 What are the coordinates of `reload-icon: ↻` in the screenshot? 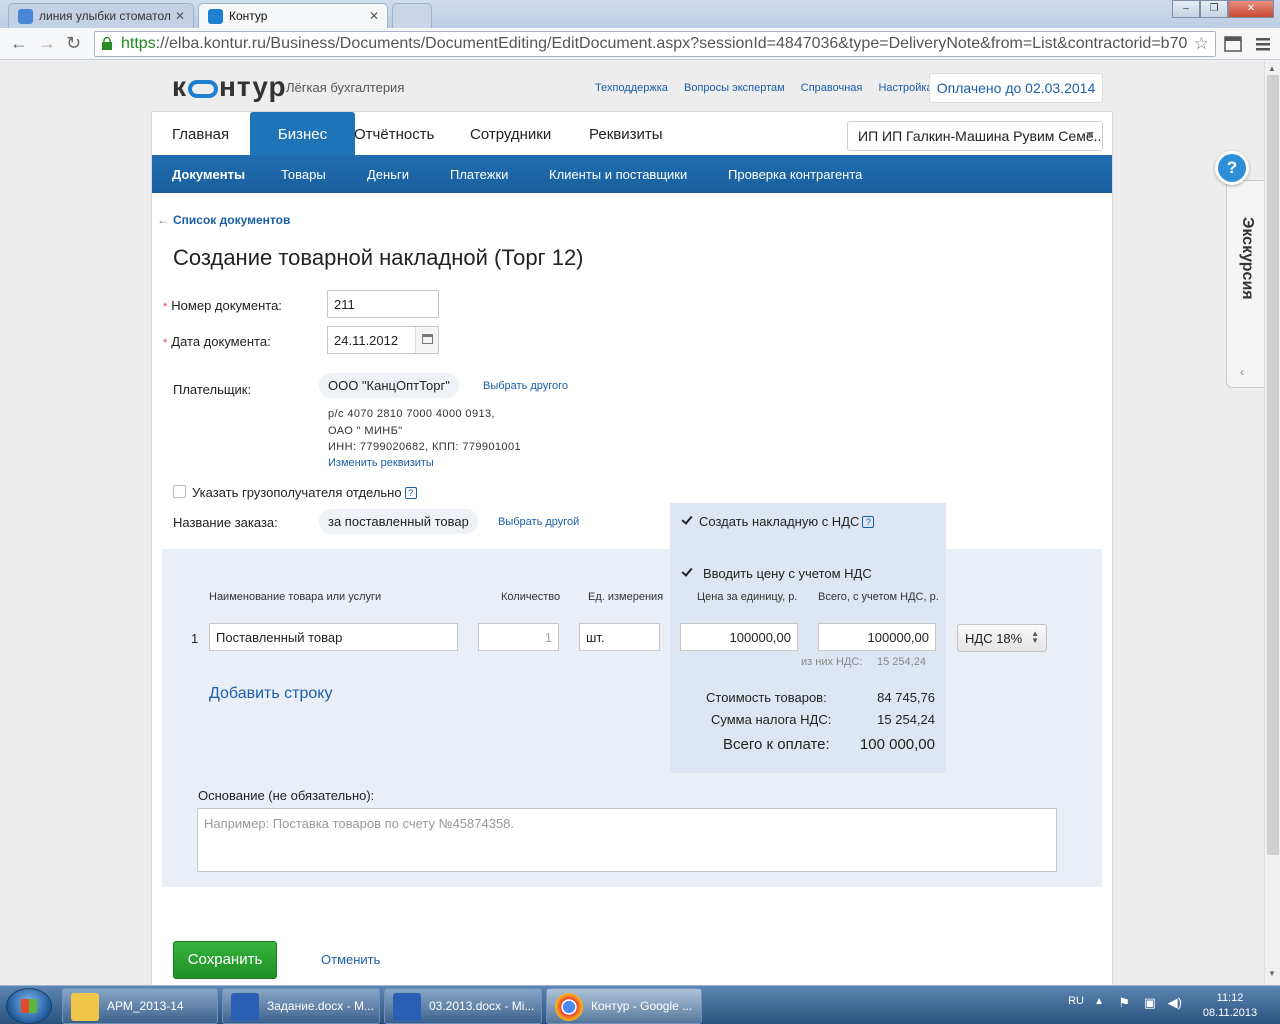 It's located at (73, 43).